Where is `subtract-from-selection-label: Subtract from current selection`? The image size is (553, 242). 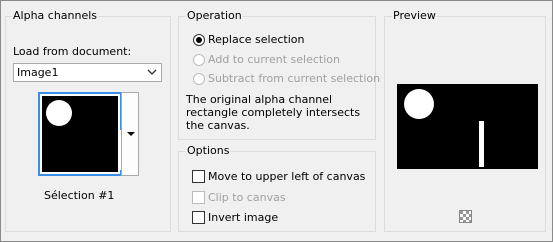 subtract-from-selection-label: Subtract from current selection is located at coordinates (294, 78).